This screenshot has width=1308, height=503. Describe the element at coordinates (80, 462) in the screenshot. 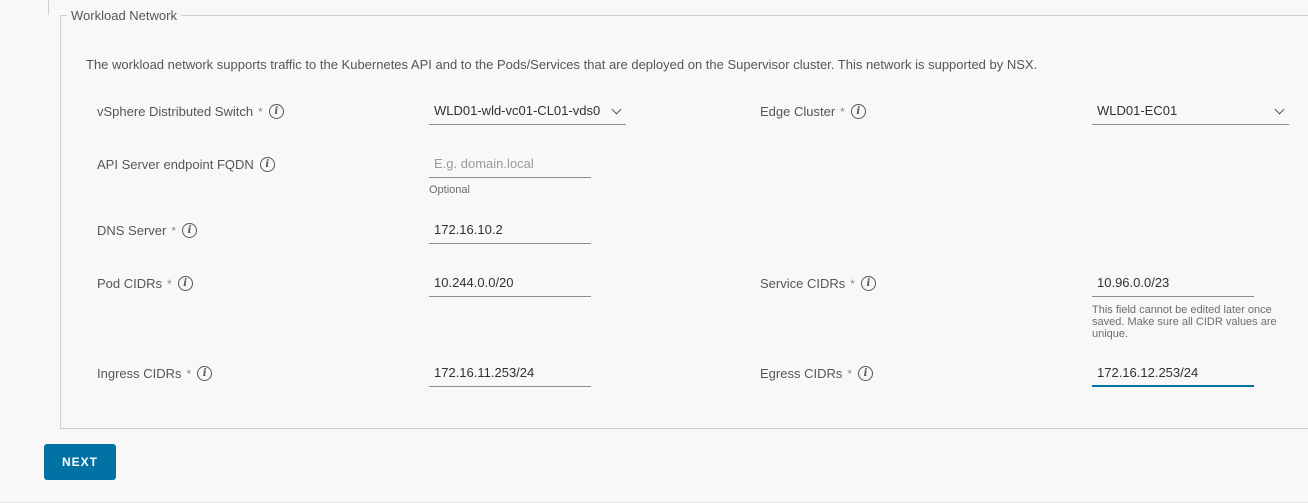

I see `next-button: NEXT` at that location.